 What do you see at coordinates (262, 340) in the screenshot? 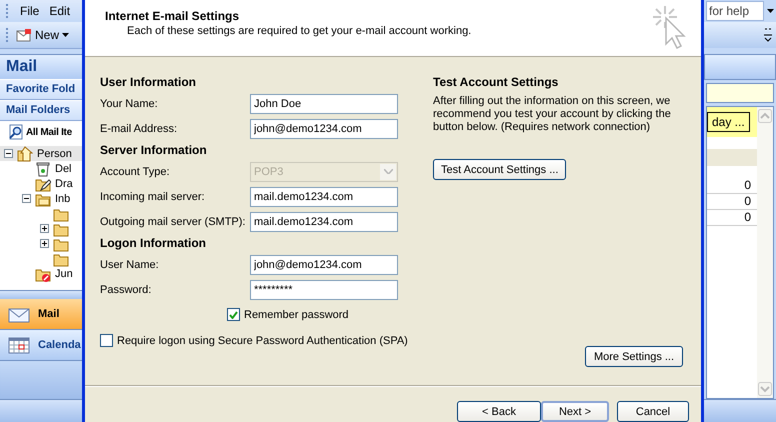
I see `checkbox-label: Require logon using Secure Password Authentication (SPA)` at bounding box center [262, 340].